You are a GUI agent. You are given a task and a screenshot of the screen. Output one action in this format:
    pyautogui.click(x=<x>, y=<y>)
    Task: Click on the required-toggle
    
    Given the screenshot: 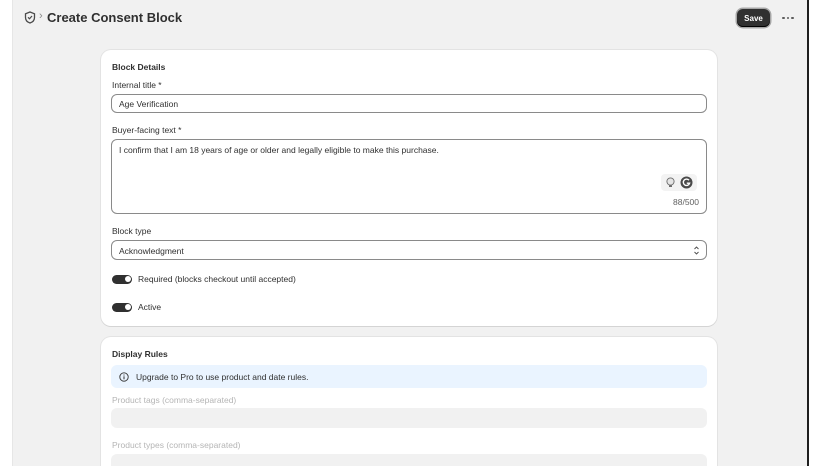 What is the action you would take?
    pyautogui.click(x=122, y=279)
    